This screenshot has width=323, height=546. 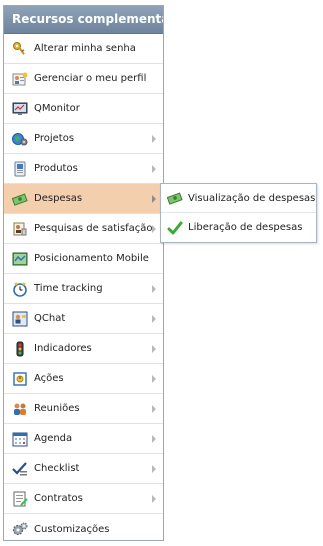 I want to click on profile-icon, so click(x=20, y=79).